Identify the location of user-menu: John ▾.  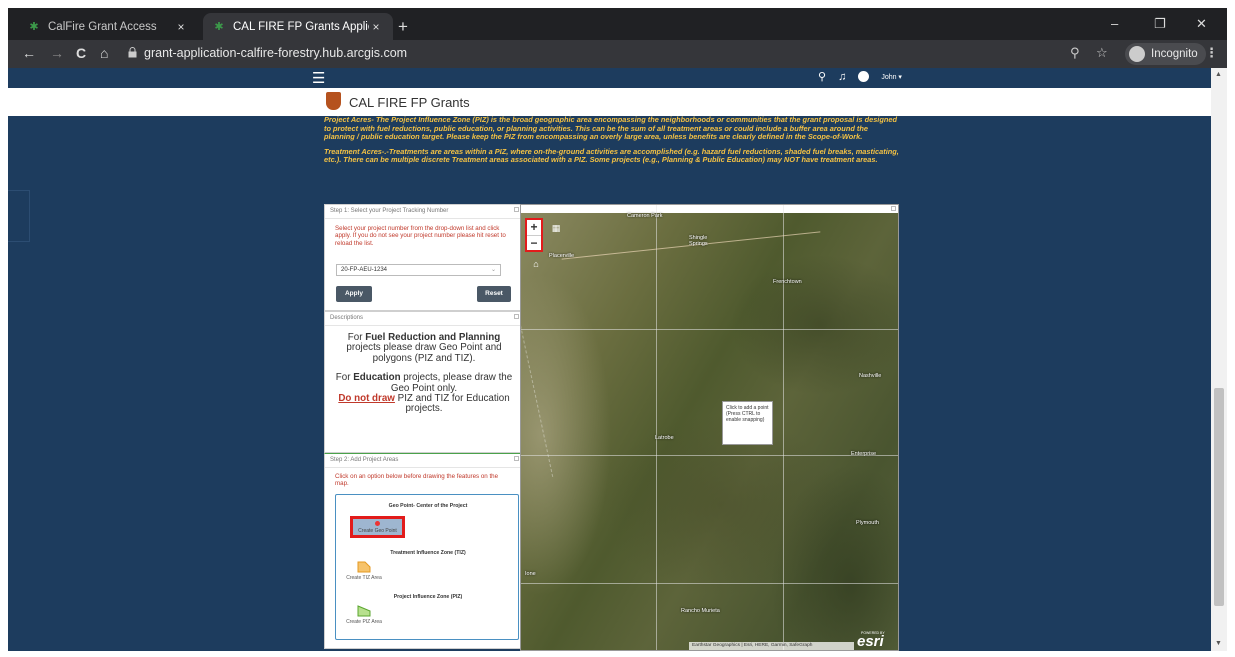
(891, 77).